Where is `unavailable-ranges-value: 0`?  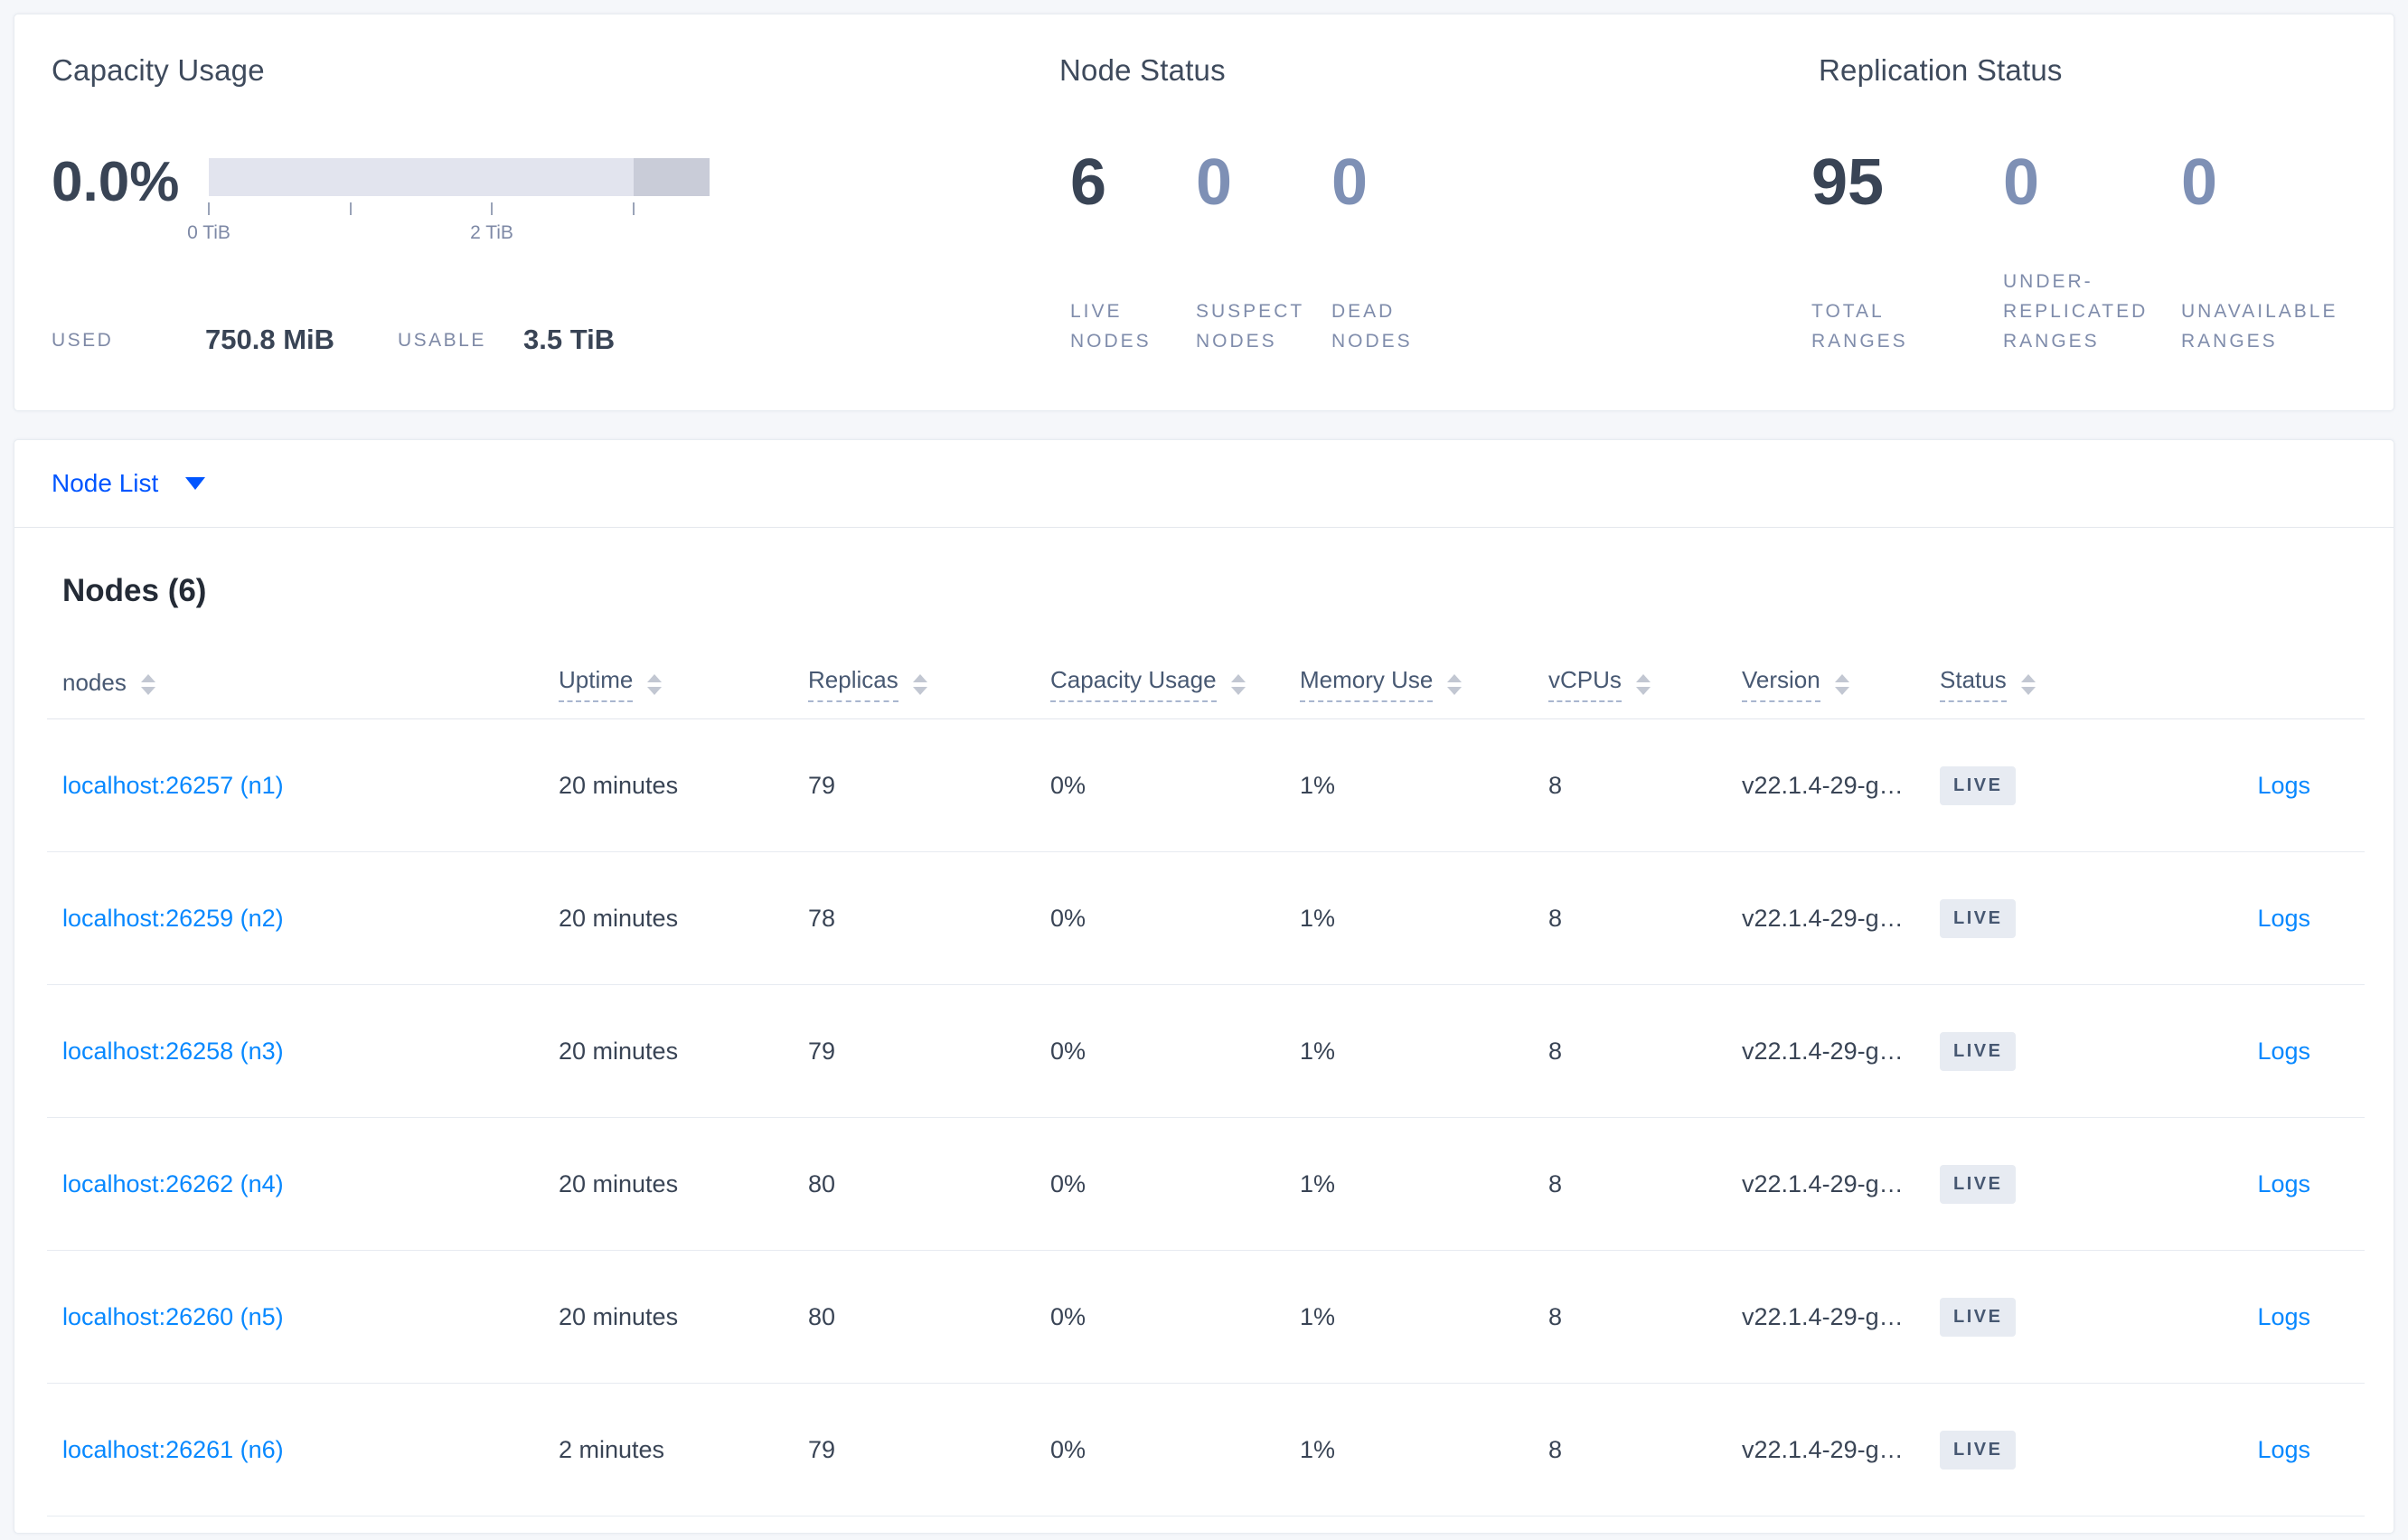 unavailable-ranges-value: 0 is located at coordinates (2199, 182).